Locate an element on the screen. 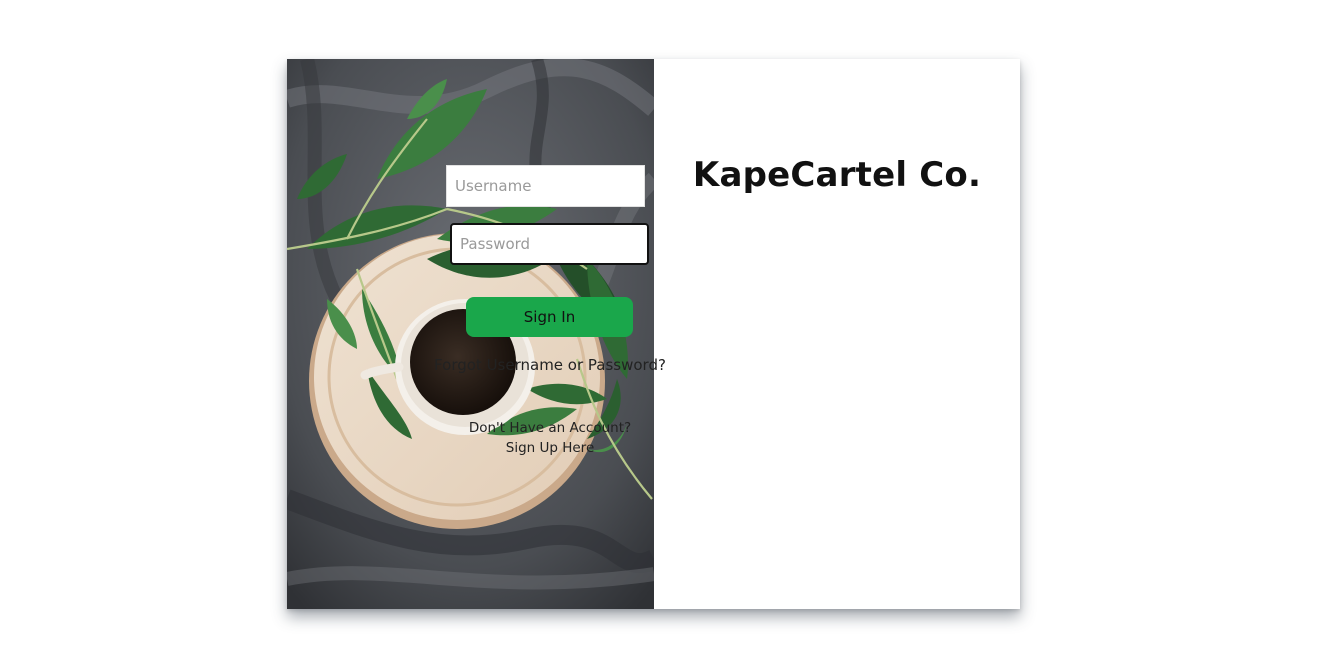 This screenshot has height=668, width=1322. signup-section: Don't Have an Account? Sign Up Here is located at coordinates (550, 438).